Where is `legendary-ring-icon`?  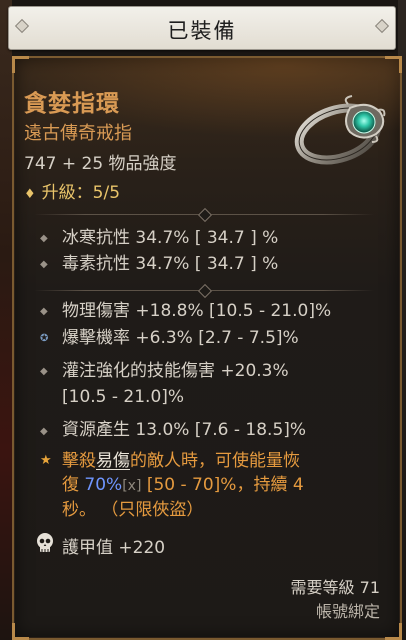
legendary-ring-icon is located at coordinates (340, 130).